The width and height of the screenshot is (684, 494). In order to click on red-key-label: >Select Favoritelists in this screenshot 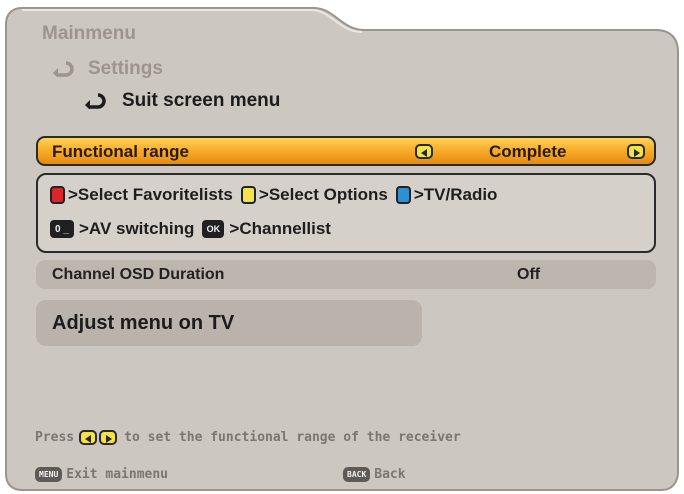, I will do `click(150, 194)`.